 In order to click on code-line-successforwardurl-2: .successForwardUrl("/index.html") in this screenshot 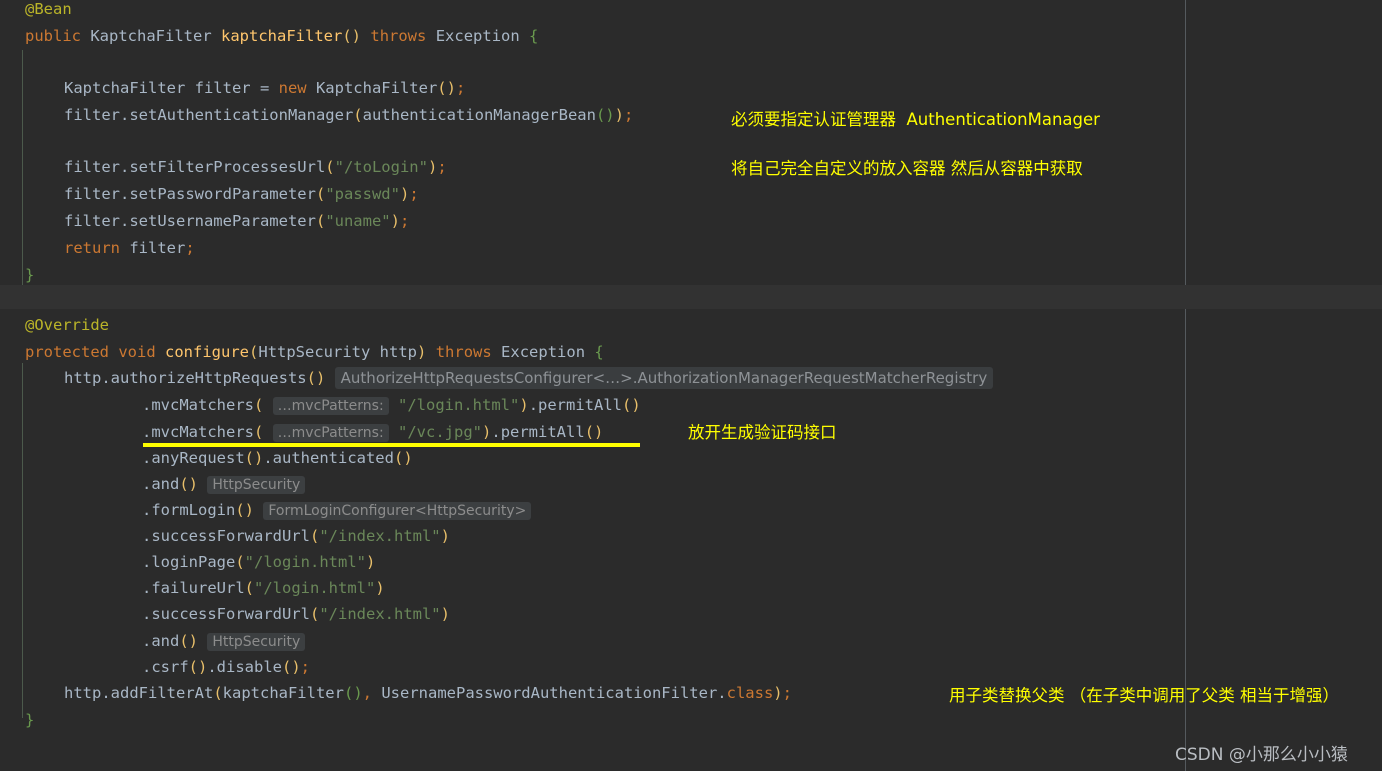, I will do `click(296, 614)`.